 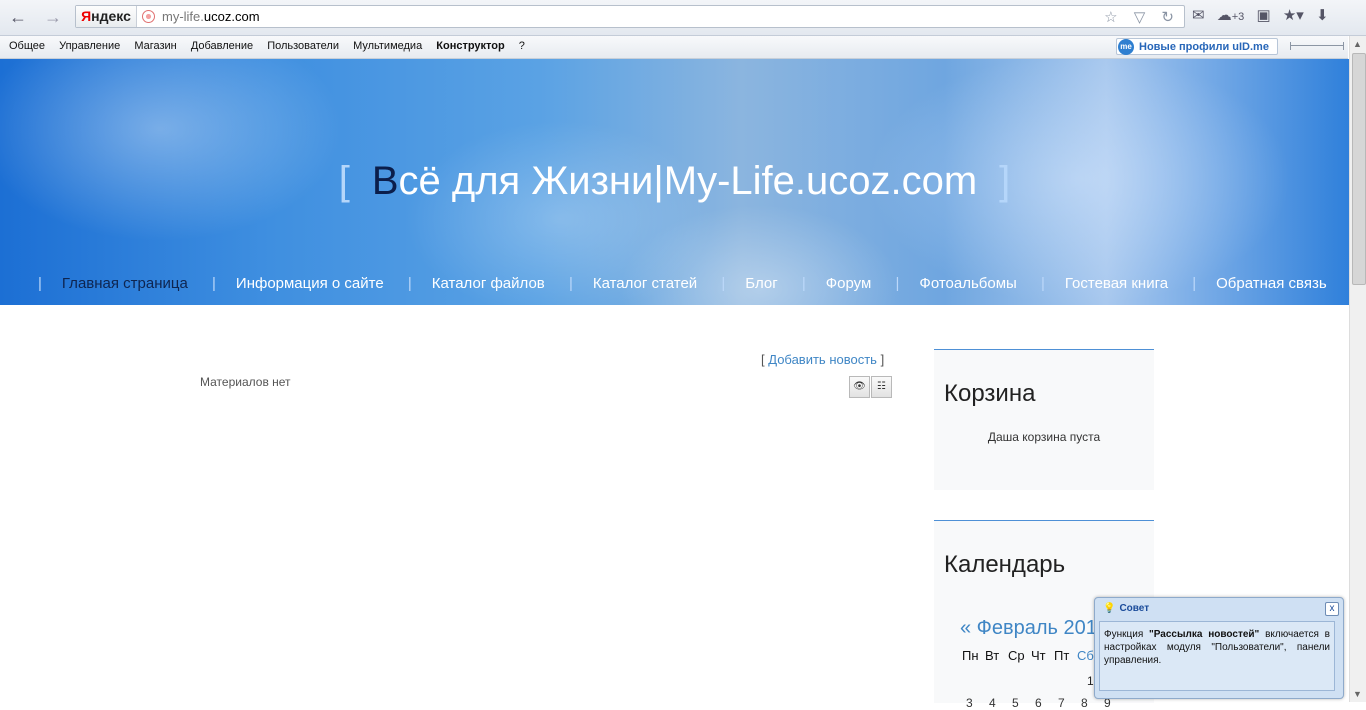 What do you see at coordinates (344, 181) in the screenshot?
I see `title-bracket-open: [` at bounding box center [344, 181].